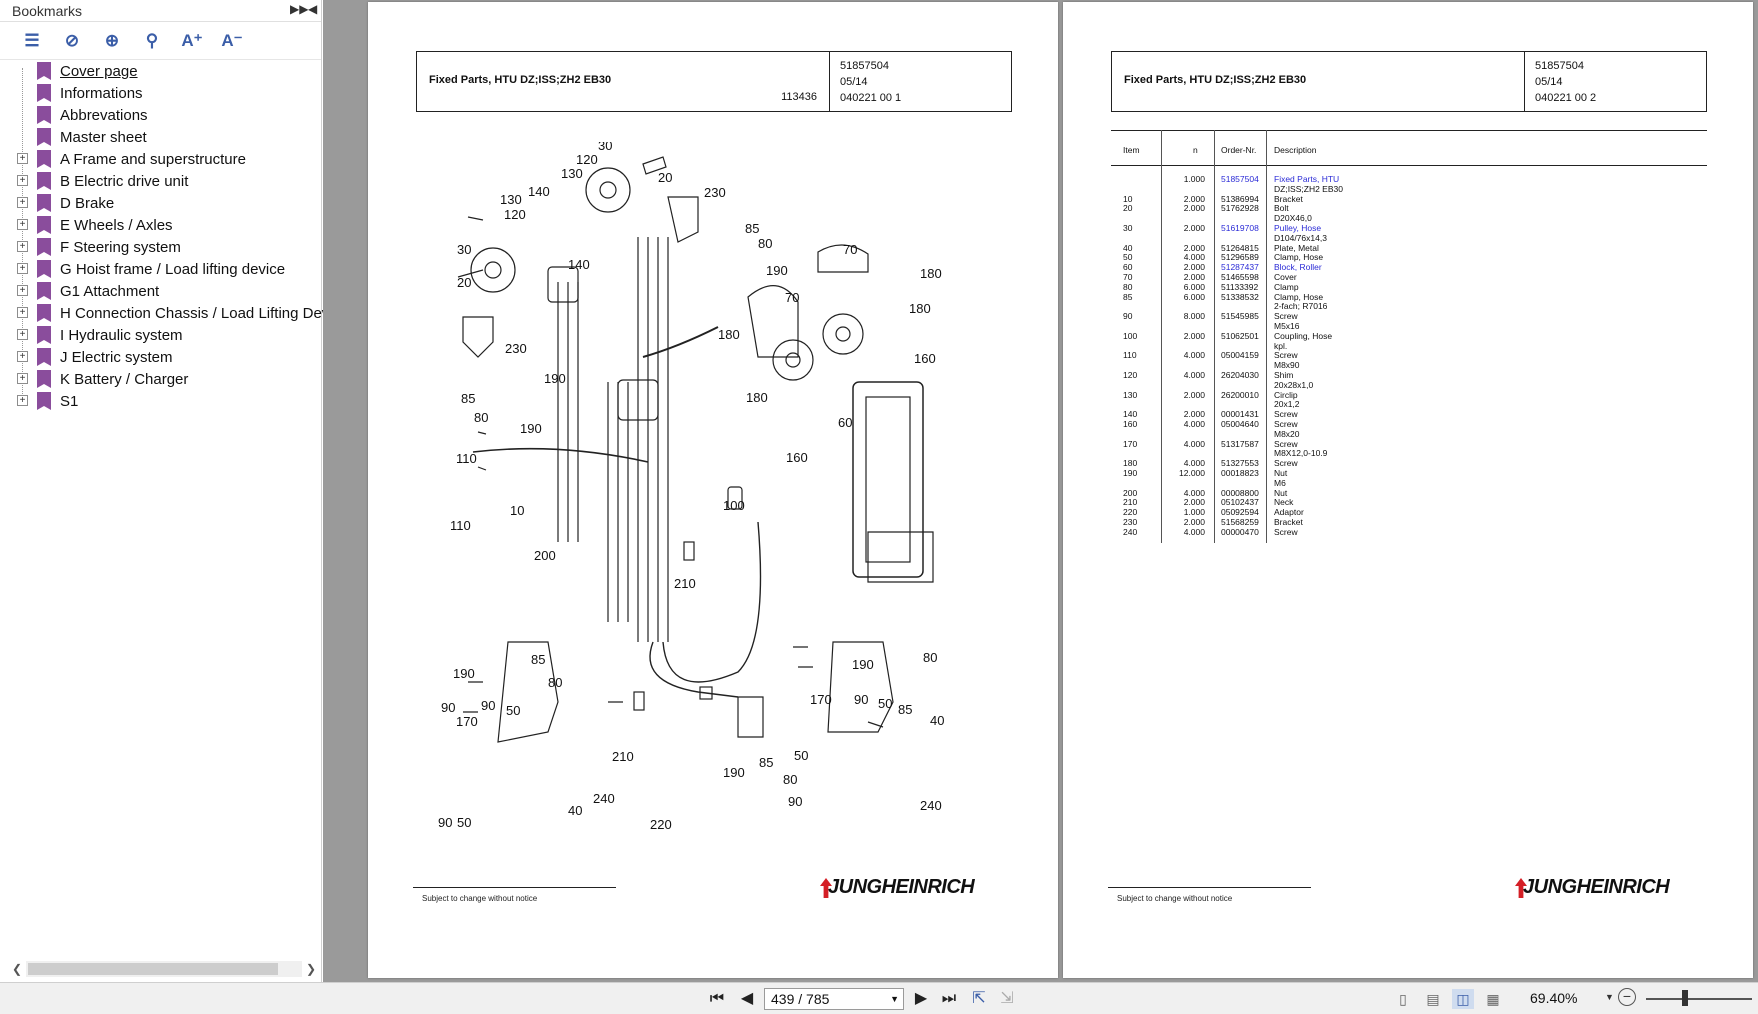 The image size is (1758, 1014). Describe the element at coordinates (153, 969) in the screenshot. I see `scroll-thumb` at that location.